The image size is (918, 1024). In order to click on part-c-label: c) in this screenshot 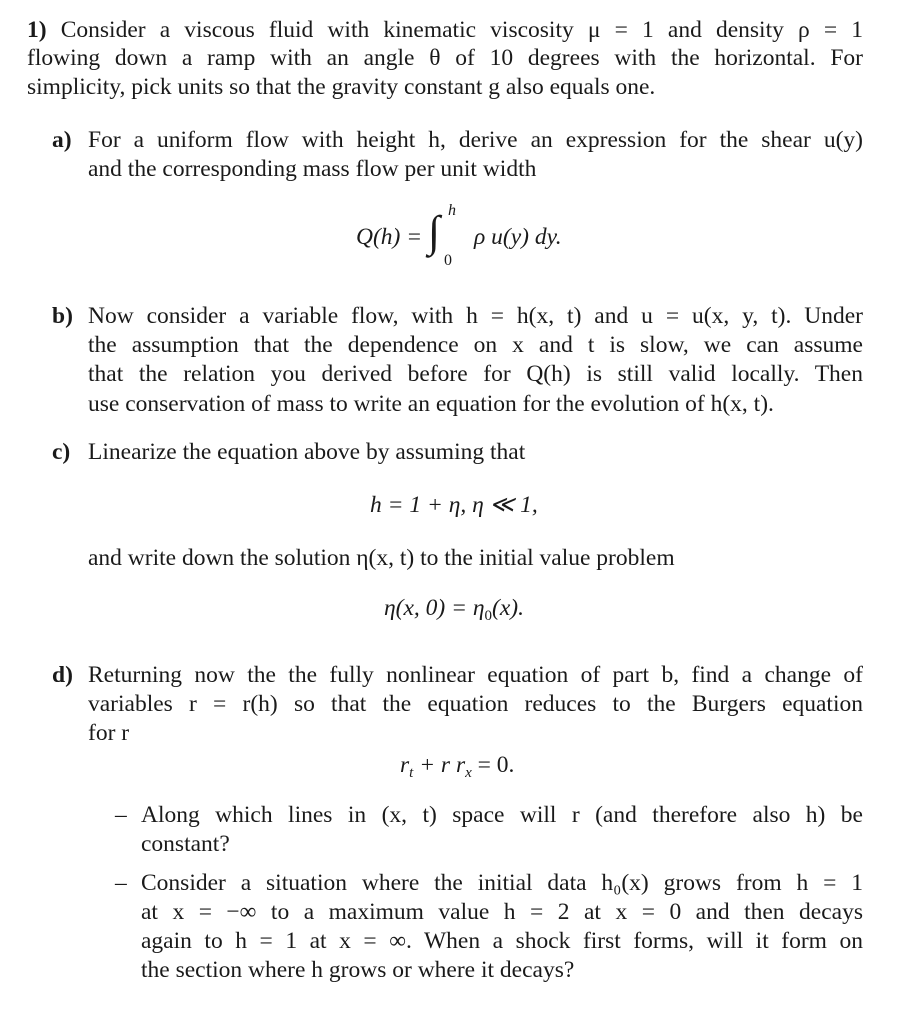, I will do `click(61, 452)`.